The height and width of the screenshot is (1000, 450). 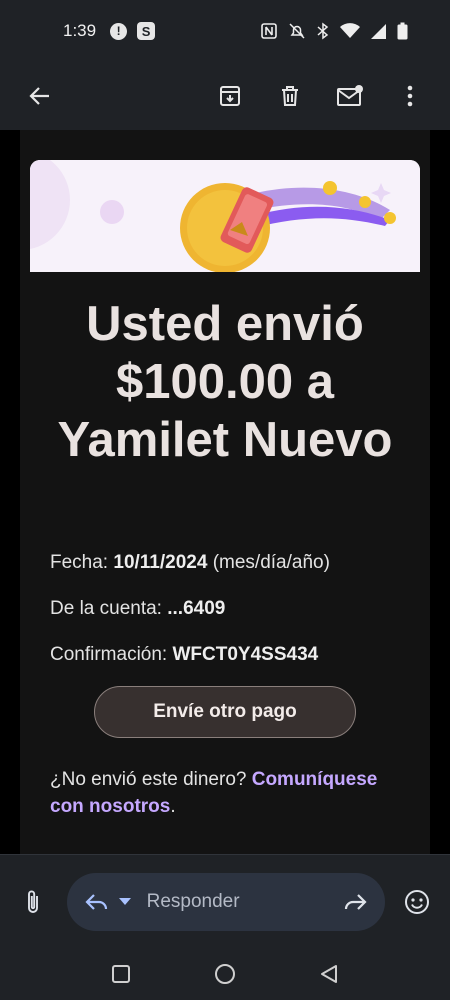 I want to click on attach-button, so click(x=33, y=902).